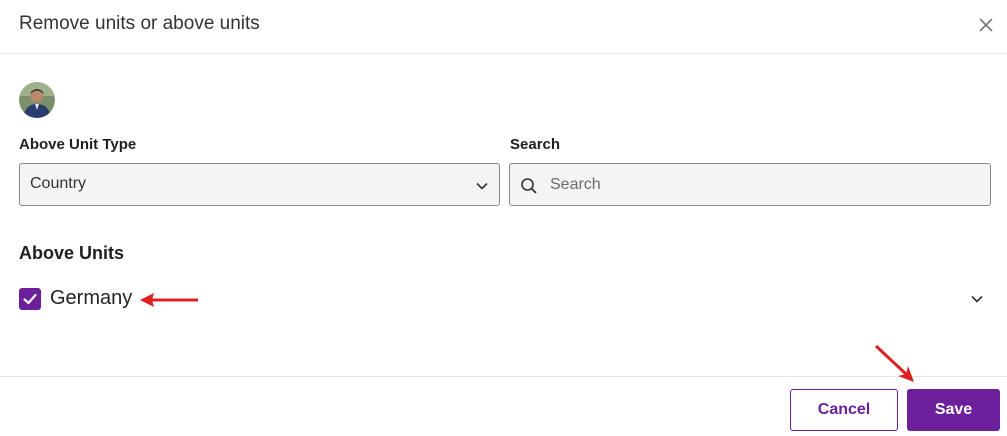  Describe the element at coordinates (844, 410) in the screenshot. I see `cancel-button: Cancel` at that location.